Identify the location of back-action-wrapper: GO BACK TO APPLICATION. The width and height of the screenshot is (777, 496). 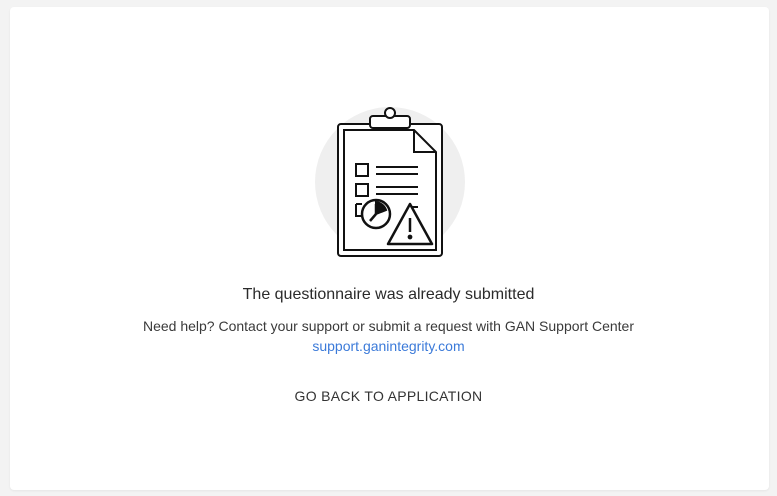
(388, 396).